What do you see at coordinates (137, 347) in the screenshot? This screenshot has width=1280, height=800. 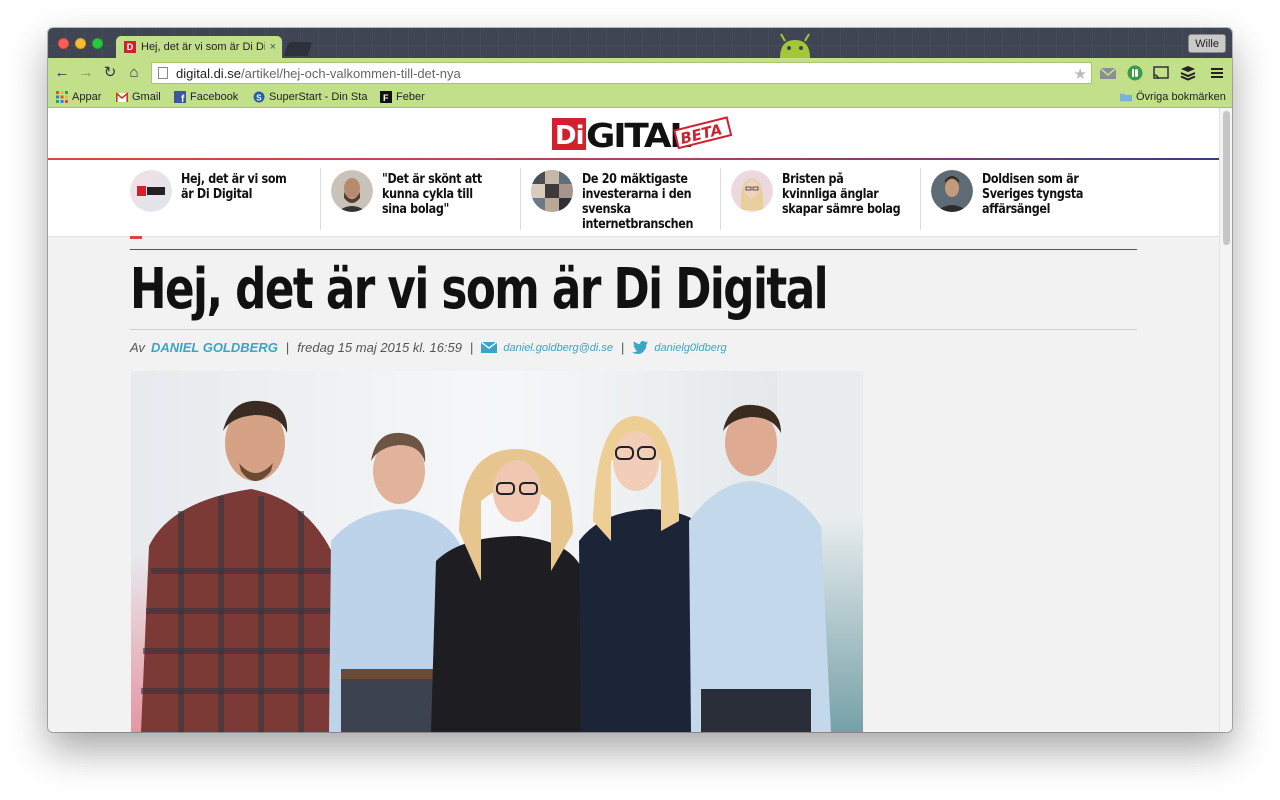 I see `byline-prefix: Av` at bounding box center [137, 347].